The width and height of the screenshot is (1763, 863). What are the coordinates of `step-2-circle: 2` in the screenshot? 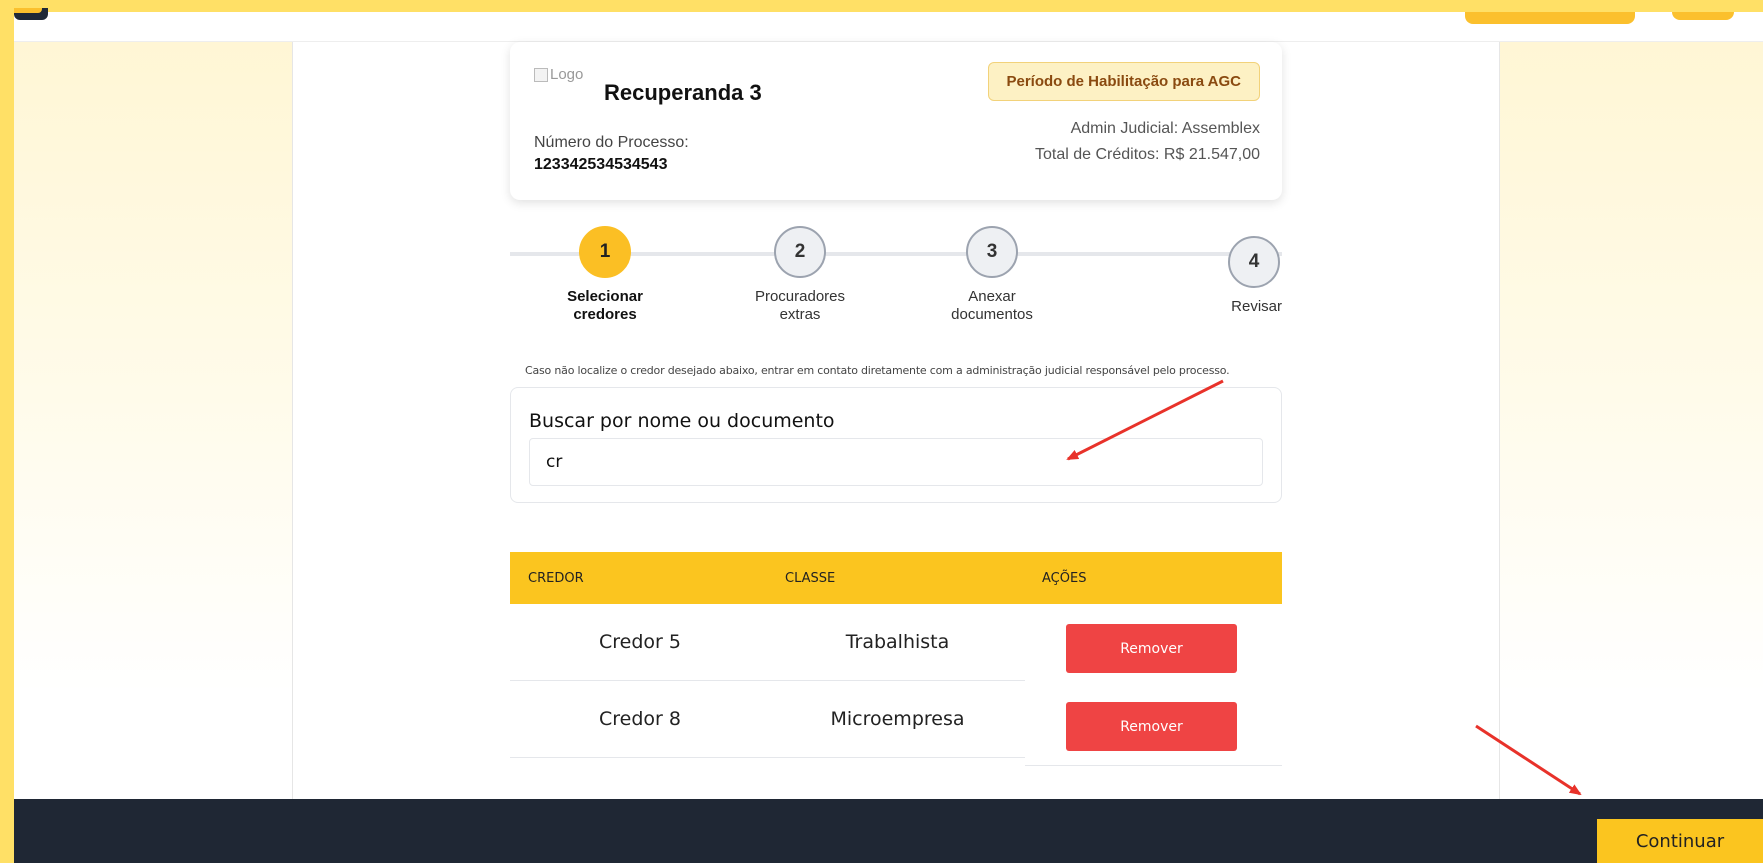 It's located at (800, 252).